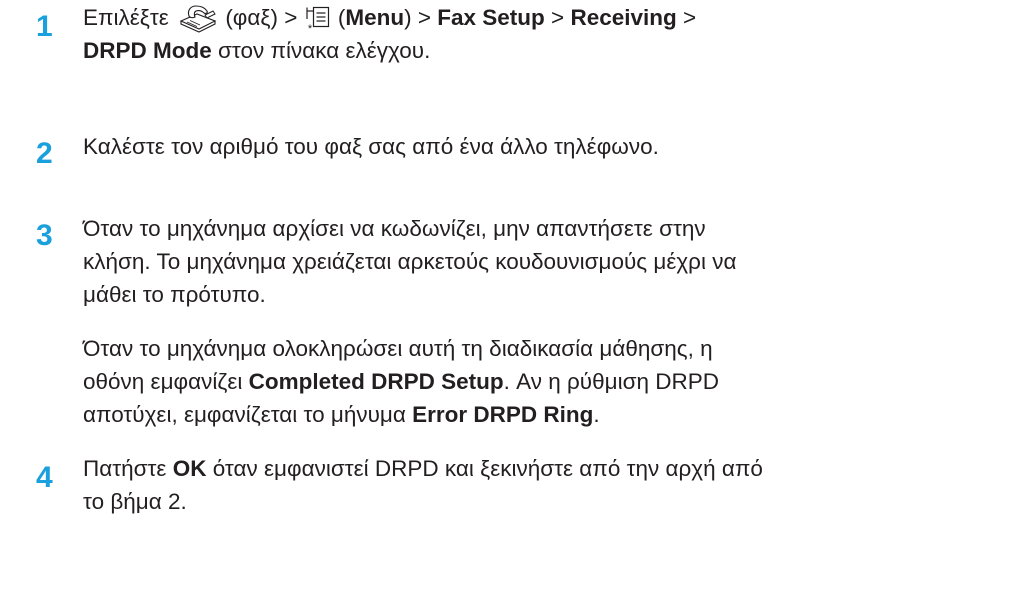  Describe the element at coordinates (623, 17) in the screenshot. I see `receiving-label: Receiving` at that location.